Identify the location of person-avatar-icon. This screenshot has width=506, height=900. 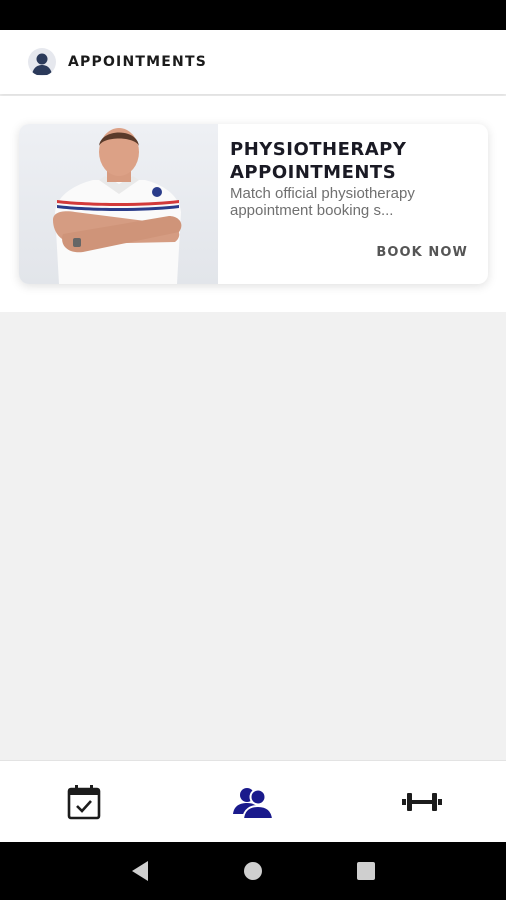
(42, 62).